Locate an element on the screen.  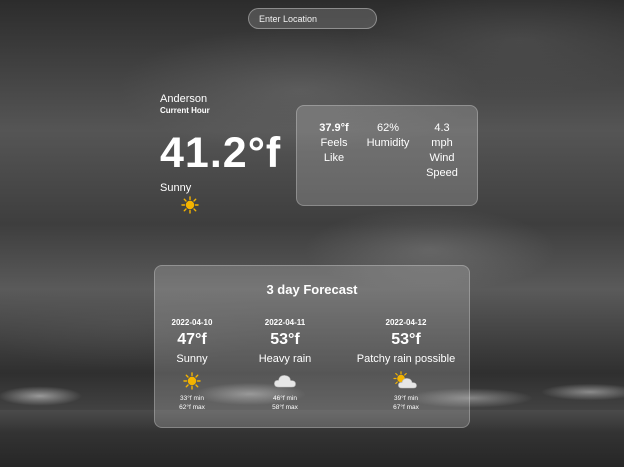
forecast-max-temp: 58°f max is located at coordinates (285, 407).